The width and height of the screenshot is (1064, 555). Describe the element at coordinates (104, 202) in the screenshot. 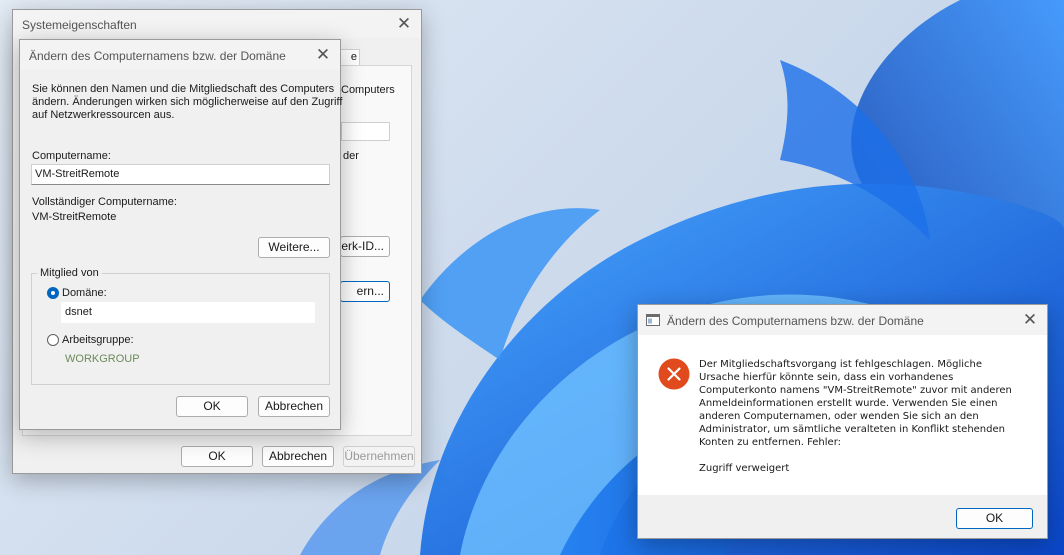

I see `fullname-label: Vollständiger Computername:` at that location.